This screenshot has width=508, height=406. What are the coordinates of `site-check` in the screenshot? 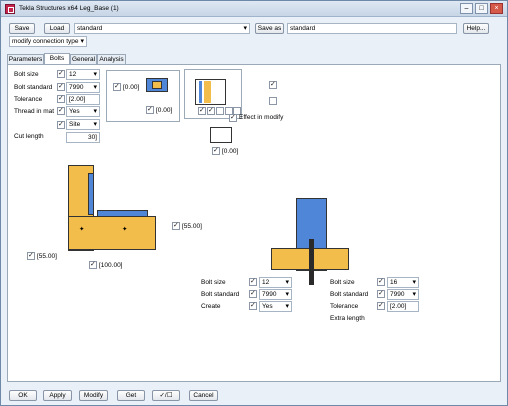 It's located at (61, 124).